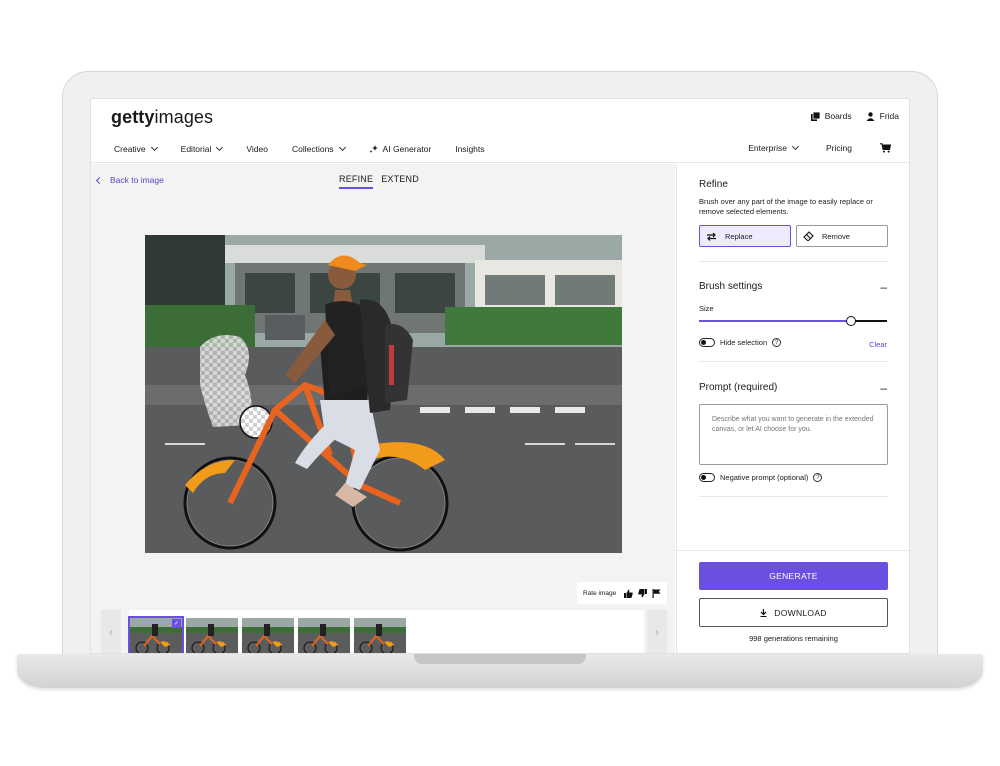 The width and height of the screenshot is (1000, 766). I want to click on chevron-left-icon: ‹, so click(111, 632).